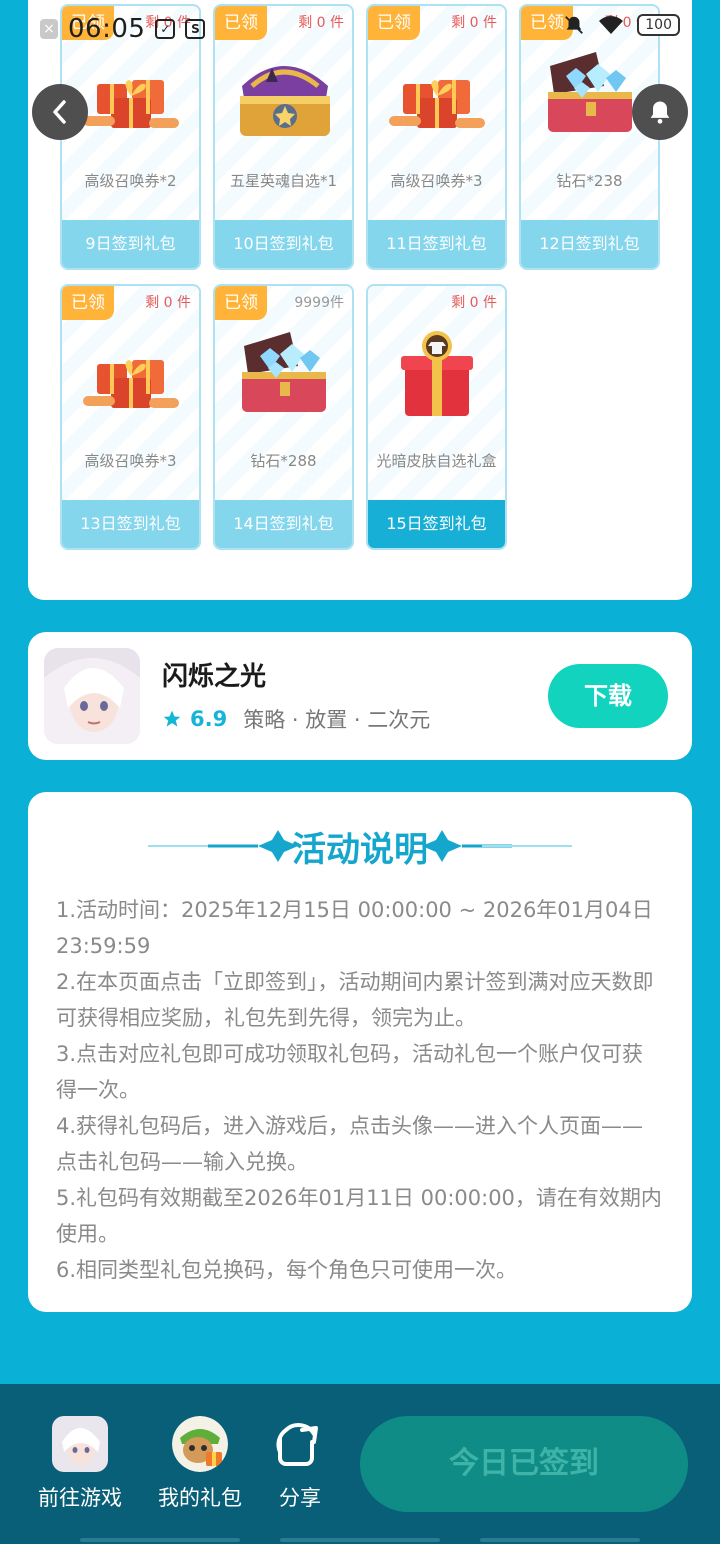 The width and height of the screenshot is (720, 1544). I want to click on chevron-left-icon, so click(59, 112).